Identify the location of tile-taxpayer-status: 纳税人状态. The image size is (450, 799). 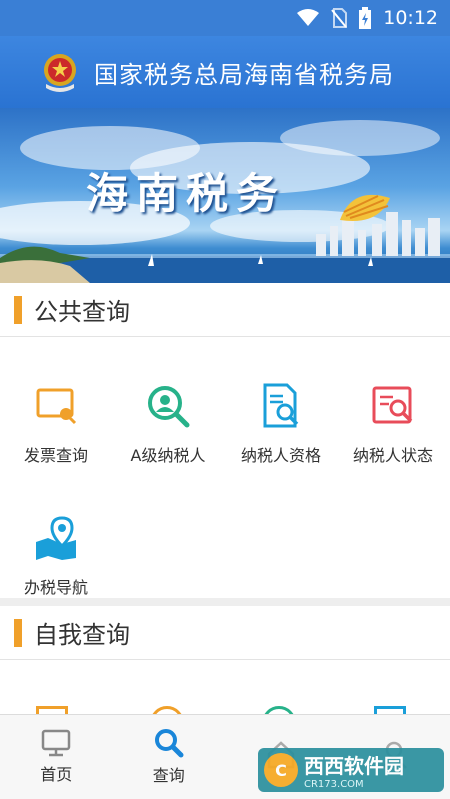
(393, 424).